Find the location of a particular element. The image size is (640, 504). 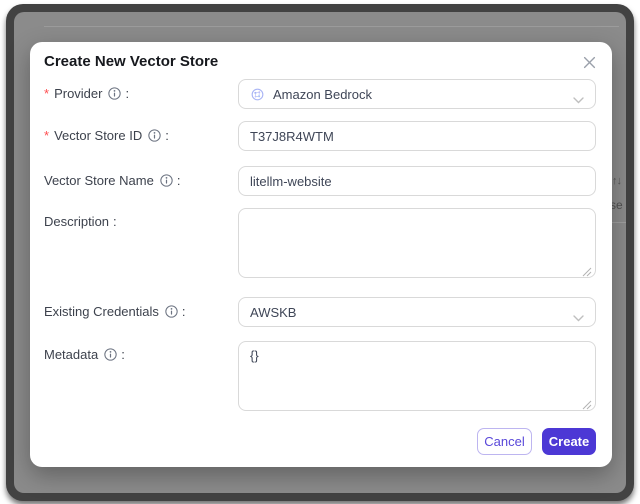

field-label-vector-store-id: * Vector Store ID : is located at coordinates (106, 135).